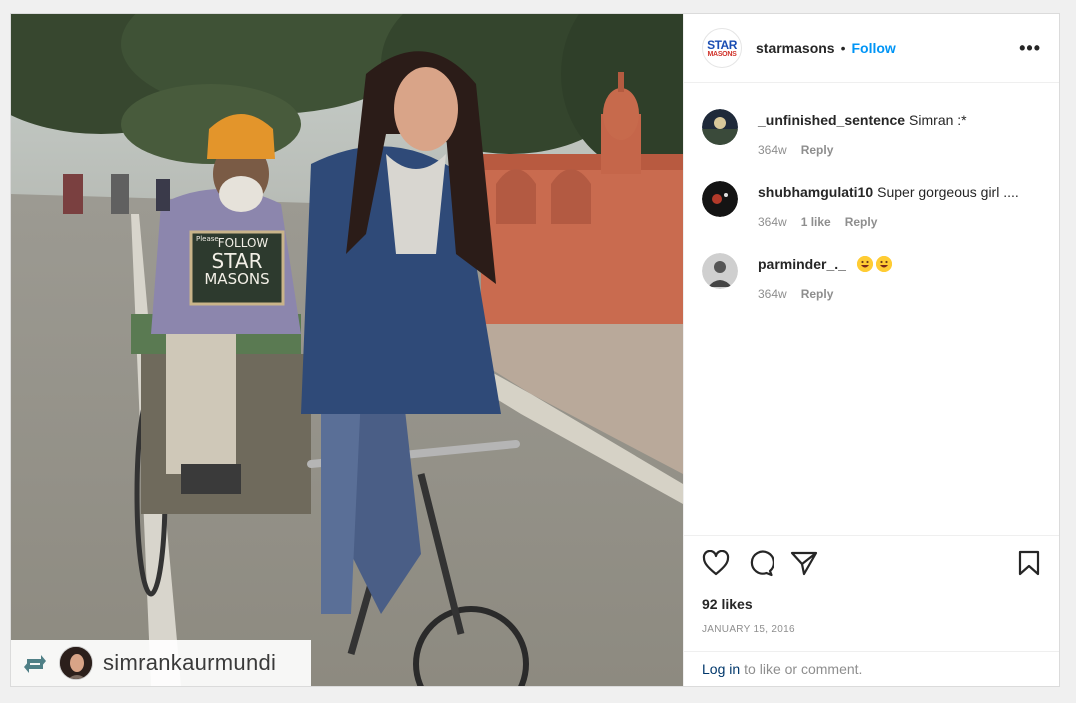 Image resolution: width=1076 pixels, height=703 pixels. What do you see at coordinates (35, 663) in the screenshot?
I see `repost-icon` at bounding box center [35, 663].